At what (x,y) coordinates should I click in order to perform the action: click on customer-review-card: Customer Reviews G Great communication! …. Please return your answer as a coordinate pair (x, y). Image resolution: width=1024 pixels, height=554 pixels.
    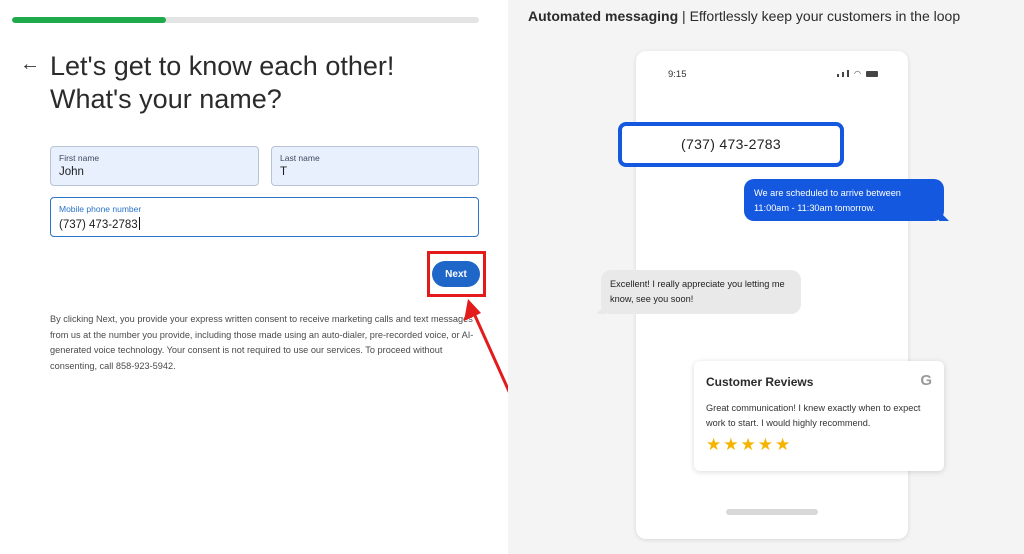
    Looking at the image, I should click on (819, 416).